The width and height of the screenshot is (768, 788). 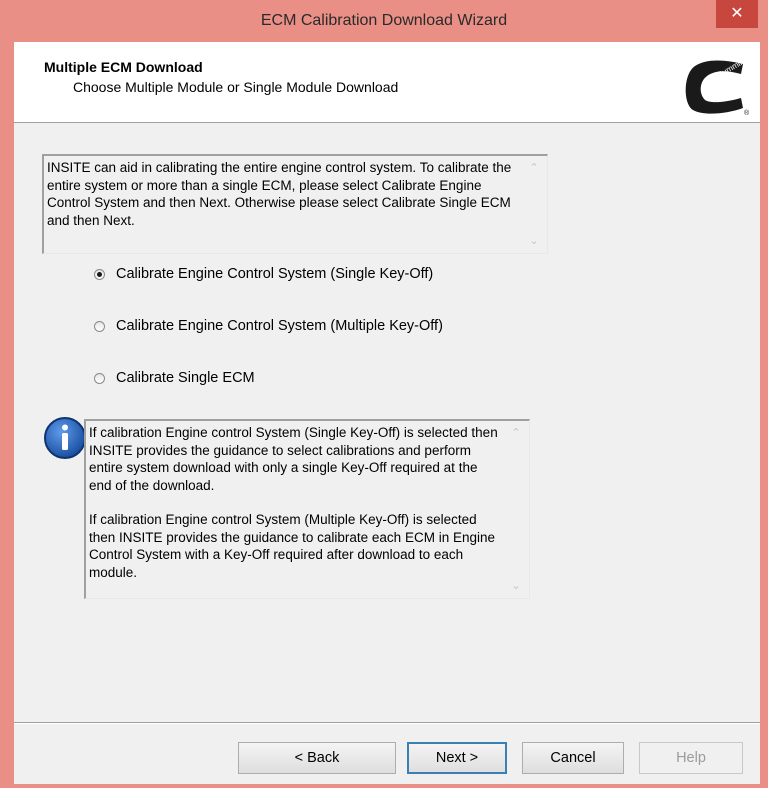 What do you see at coordinates (717, 85) in the screenshot?
I see `cummins-logo: Cummins ®` at bounding box center [717, 85].